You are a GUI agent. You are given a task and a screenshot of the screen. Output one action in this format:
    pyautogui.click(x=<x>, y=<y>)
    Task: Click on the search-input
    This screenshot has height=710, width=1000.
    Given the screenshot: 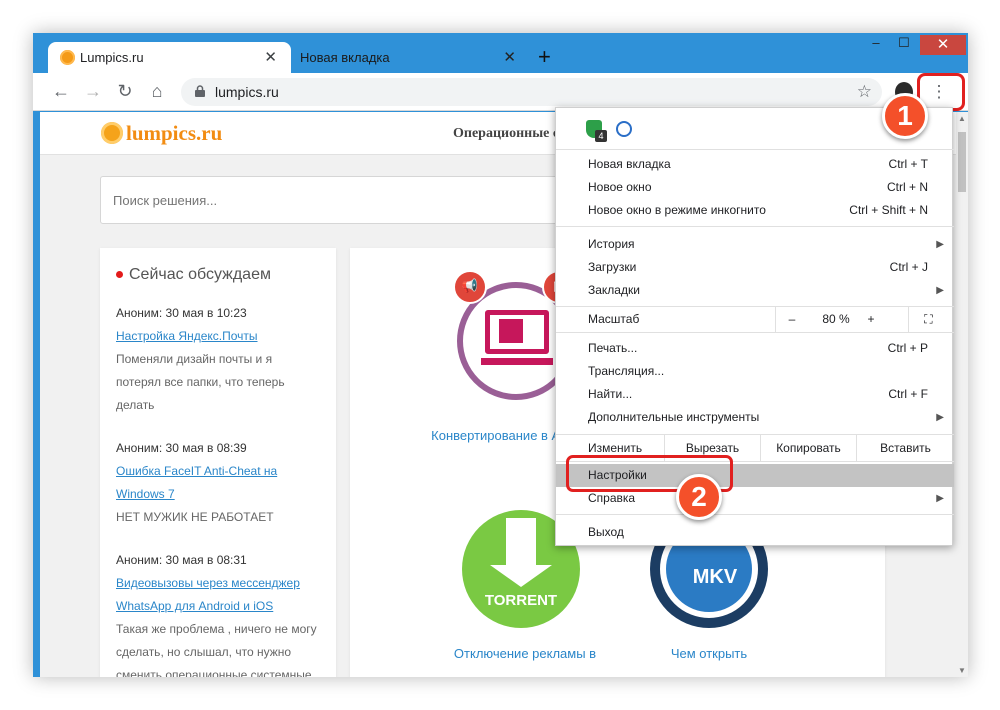 What is the action you would take?
    pyautogui.click(x=340, y=200)
    